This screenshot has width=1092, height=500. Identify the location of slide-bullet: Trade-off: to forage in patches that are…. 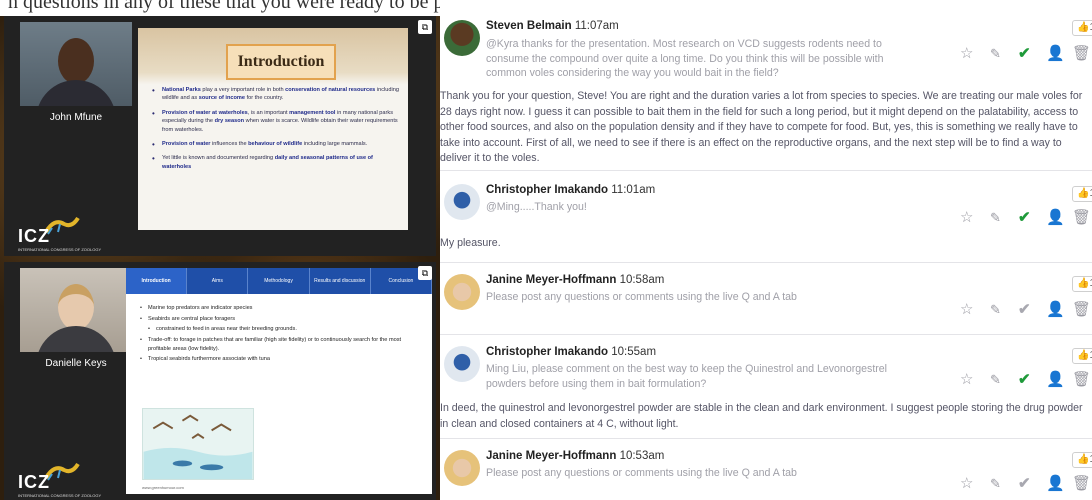
(280, 344).